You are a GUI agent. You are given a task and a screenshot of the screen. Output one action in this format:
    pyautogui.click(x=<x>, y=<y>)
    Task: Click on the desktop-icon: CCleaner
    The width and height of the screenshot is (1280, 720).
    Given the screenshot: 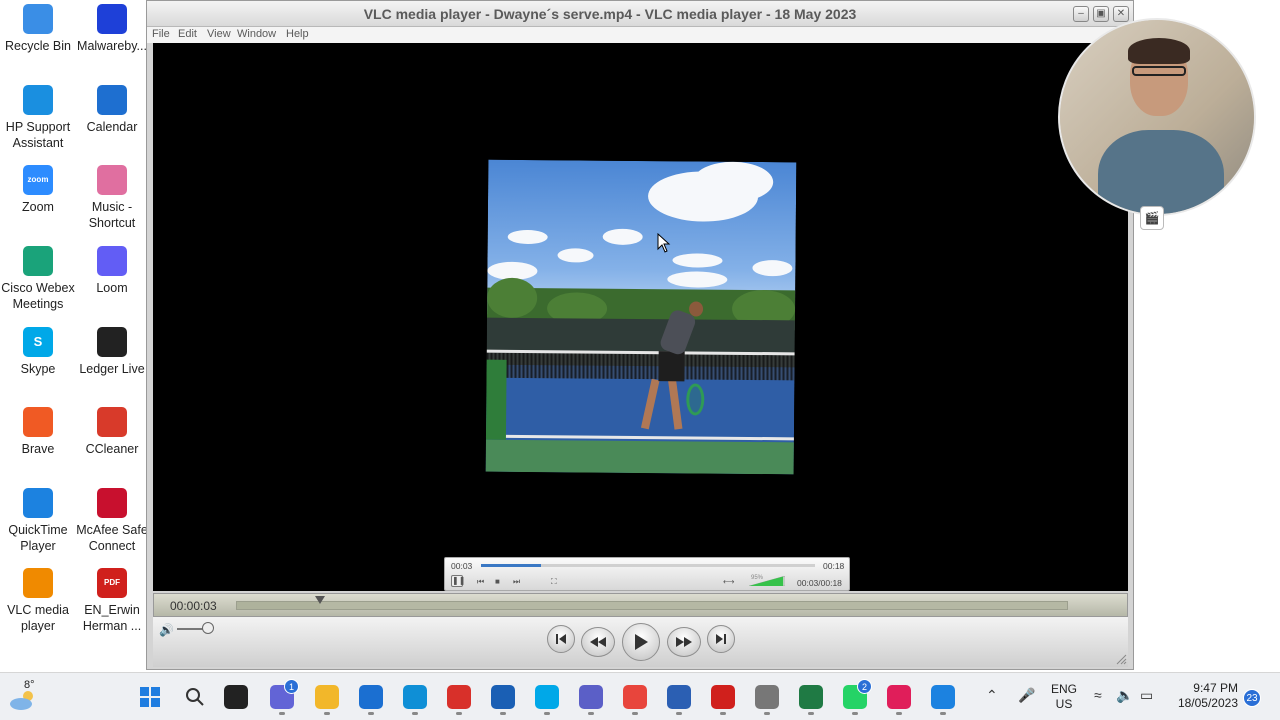 What is the action you would take?
    pyautogui.click(x=112, y=432)
    